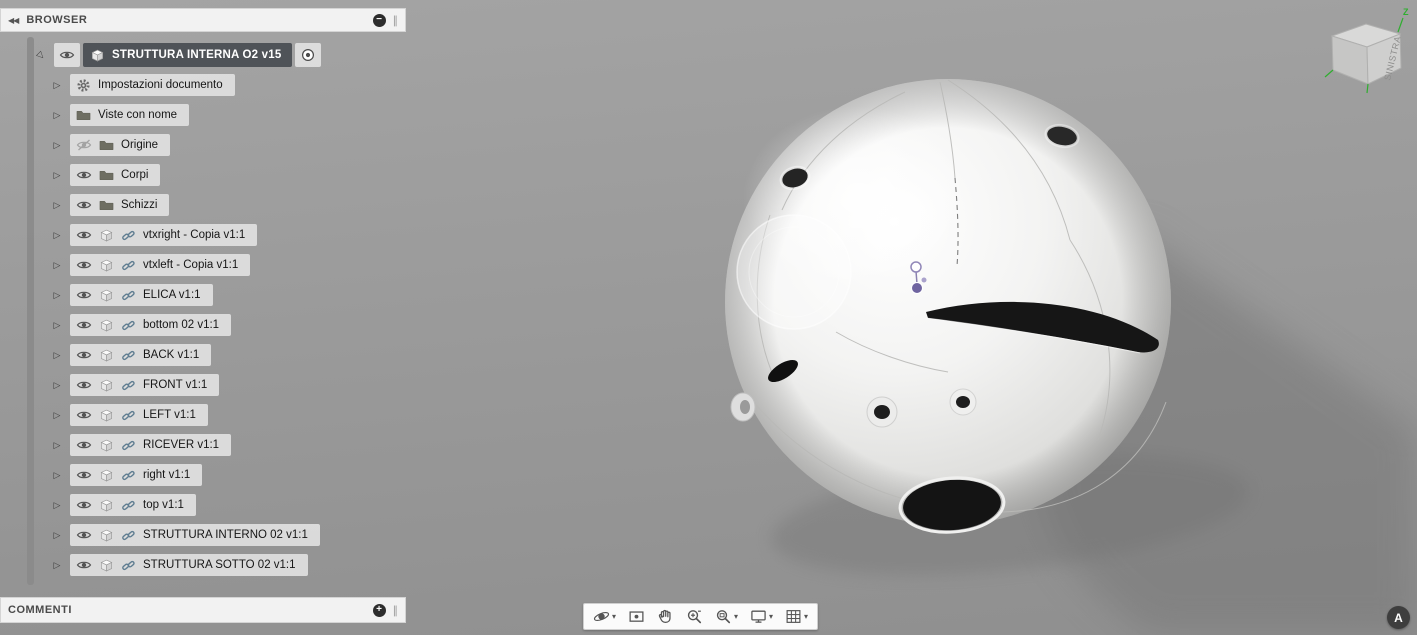  What do you see at coordinates (203, 205) in the screenshot?
I see `browser-tree-row: ▷ Schizzi` at bounding box center [203, 205].